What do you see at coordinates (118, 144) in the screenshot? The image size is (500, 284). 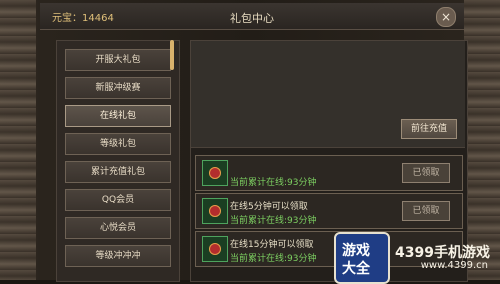 I see `sidebar-item-level-gift: 等级礼包` at bounding box center [118, 144].